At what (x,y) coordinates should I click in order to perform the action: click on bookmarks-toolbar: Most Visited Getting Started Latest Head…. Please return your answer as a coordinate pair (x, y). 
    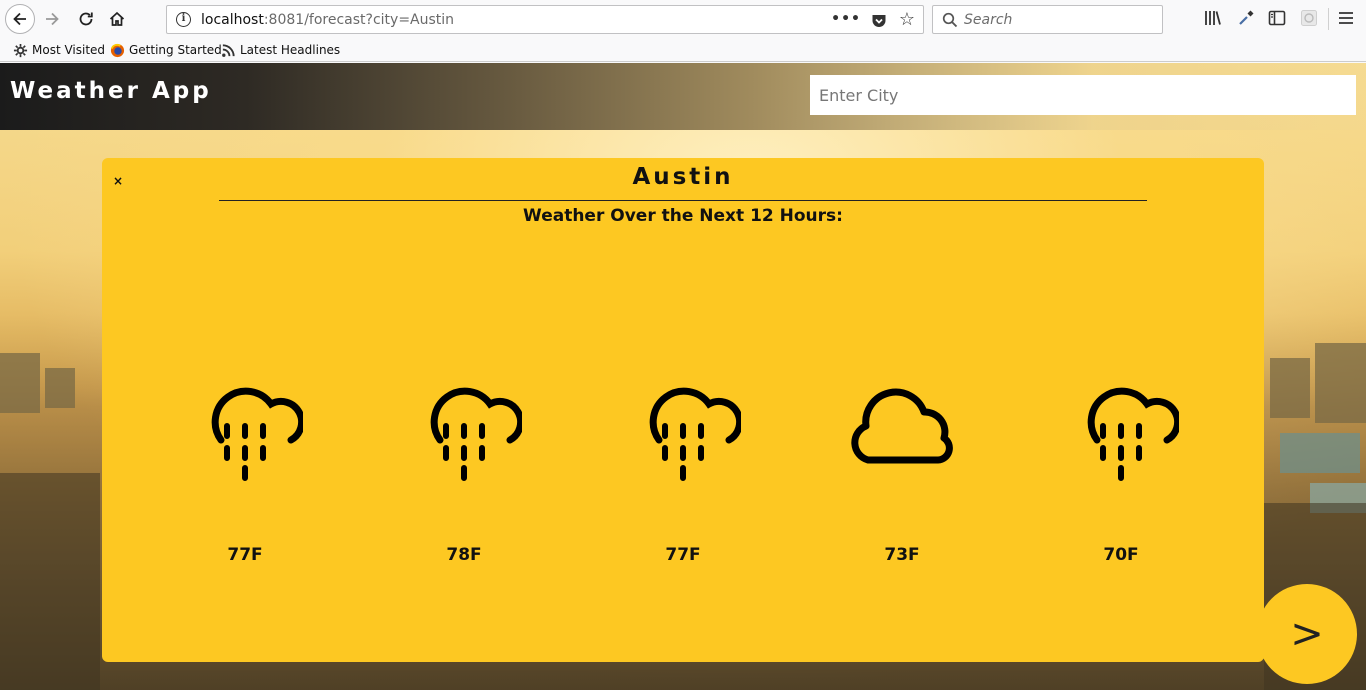
    Looking at the image, I should click on (683, 50).